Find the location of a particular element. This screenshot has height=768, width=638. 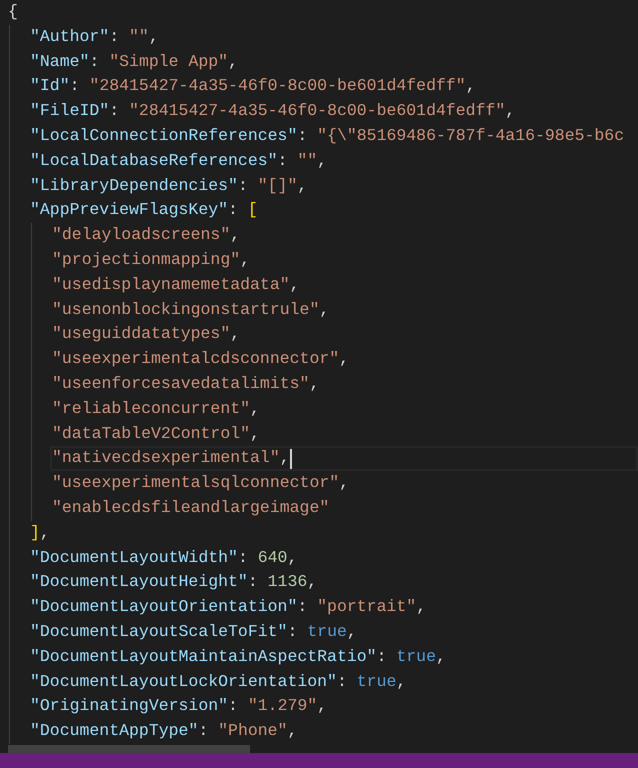

code-line: "dataTableV2Control", is located at coordinates (156, 433).